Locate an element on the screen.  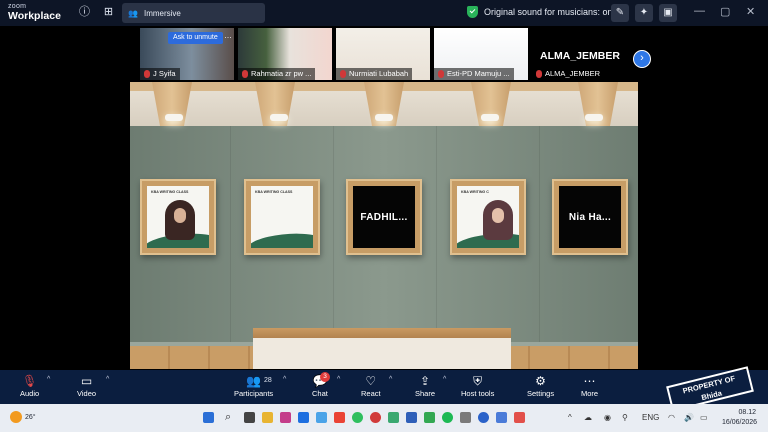
task-view-icon is located at coordinates (249, 417).